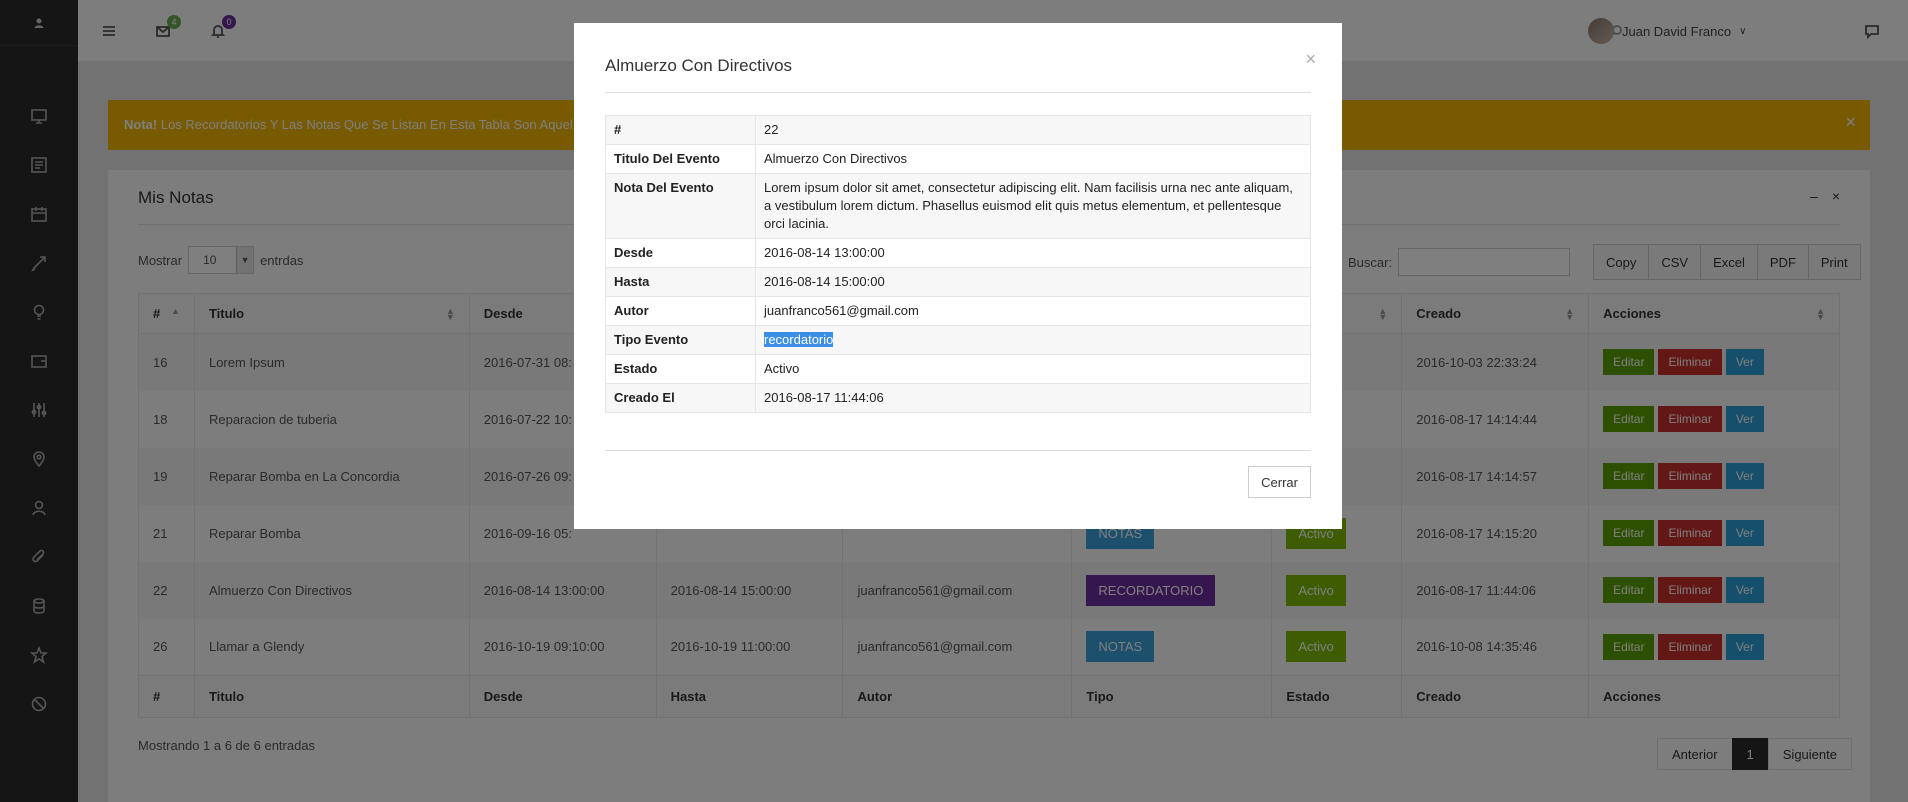  I want to click on detail-key: Nota Del Evento, so click(680, 206).